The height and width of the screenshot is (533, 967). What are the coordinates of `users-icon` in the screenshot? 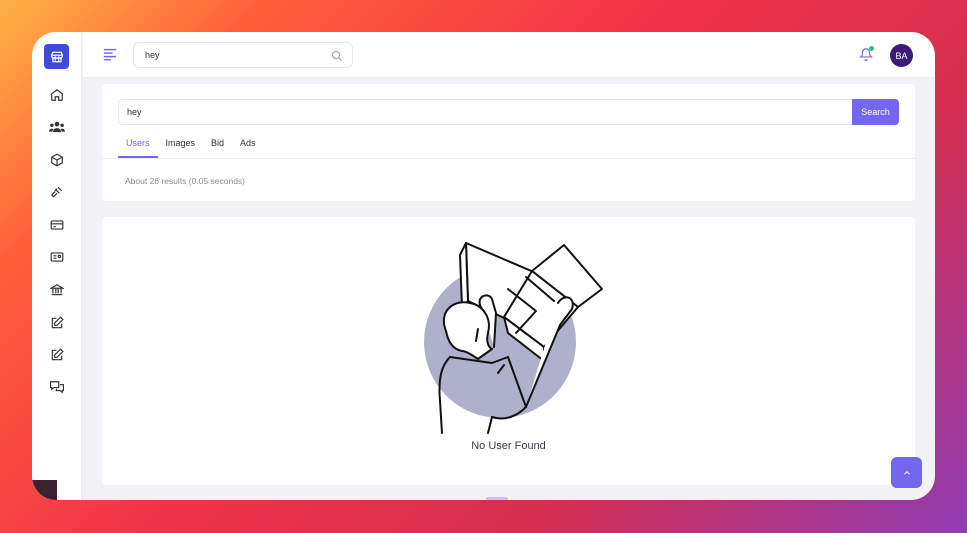 It's located at (57, 127).